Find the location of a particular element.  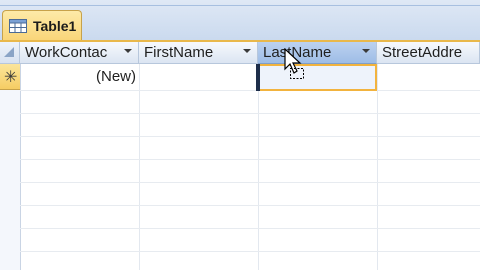

column-header-lastname: LastName is located at coordinates (317, 53).